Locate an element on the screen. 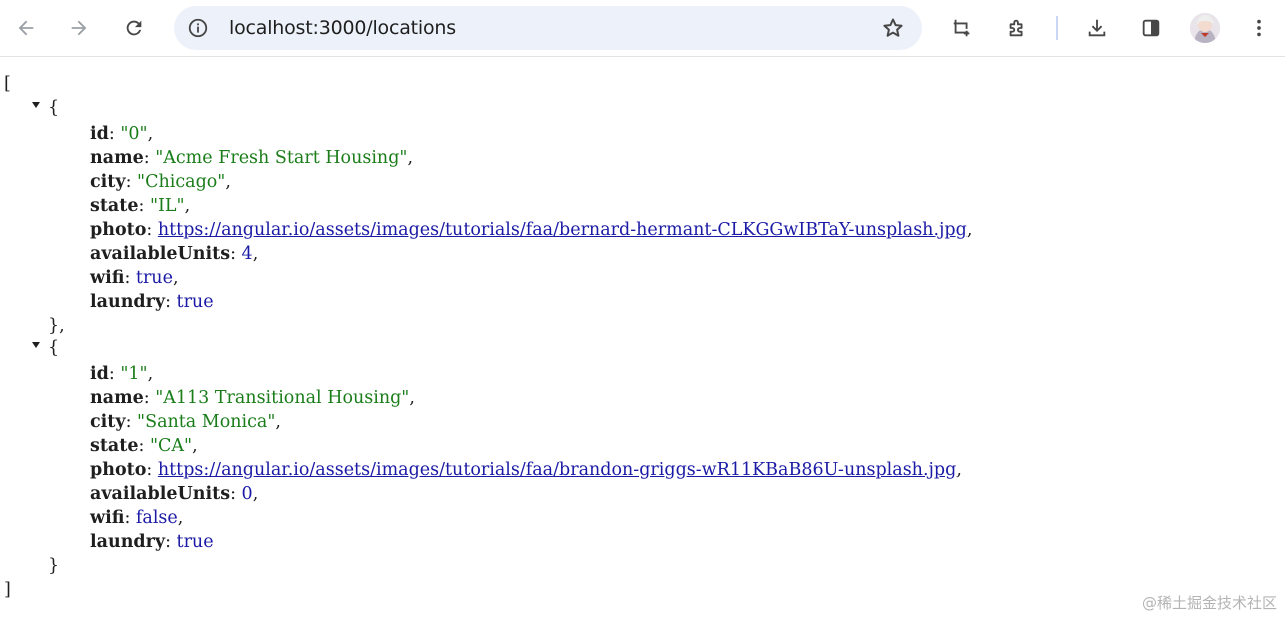 The width and height of the screenshot is (1285, 621). json-row: wifi: true, is located at coordinates (134, 278).